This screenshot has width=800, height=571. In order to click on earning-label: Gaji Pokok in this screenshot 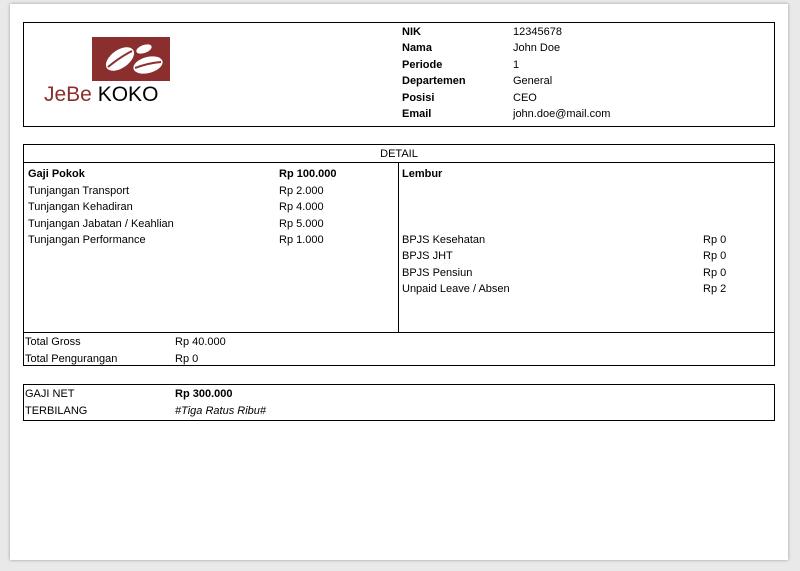, I will do `click(56, 174)`.